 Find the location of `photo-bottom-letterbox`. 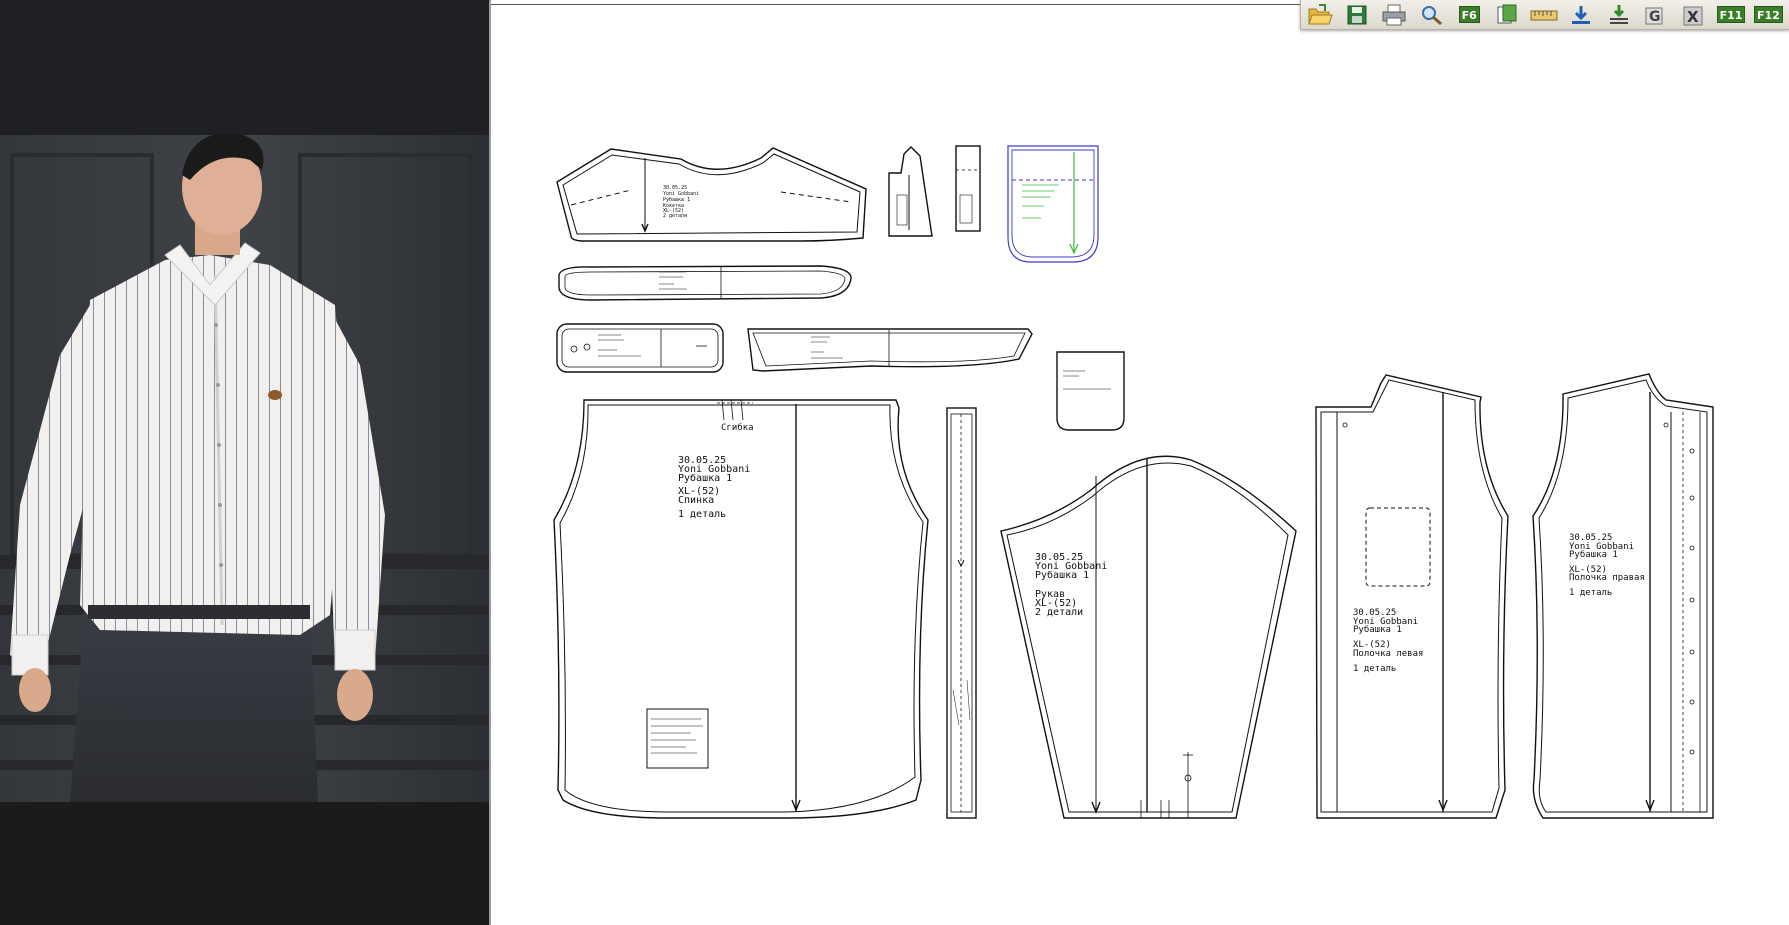

photo-bottom-letterbox is located at coordinates (244, 863).